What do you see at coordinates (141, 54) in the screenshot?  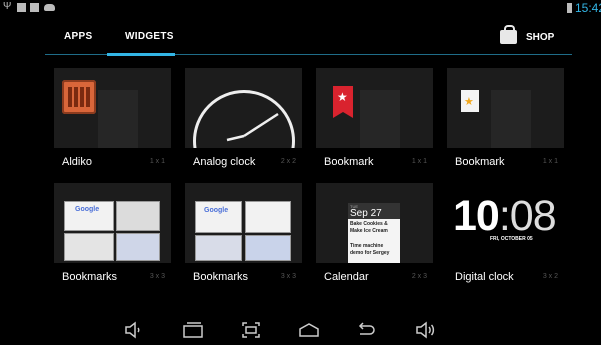 I see `tab-selected-indicator` at bounding box center [141, 54].